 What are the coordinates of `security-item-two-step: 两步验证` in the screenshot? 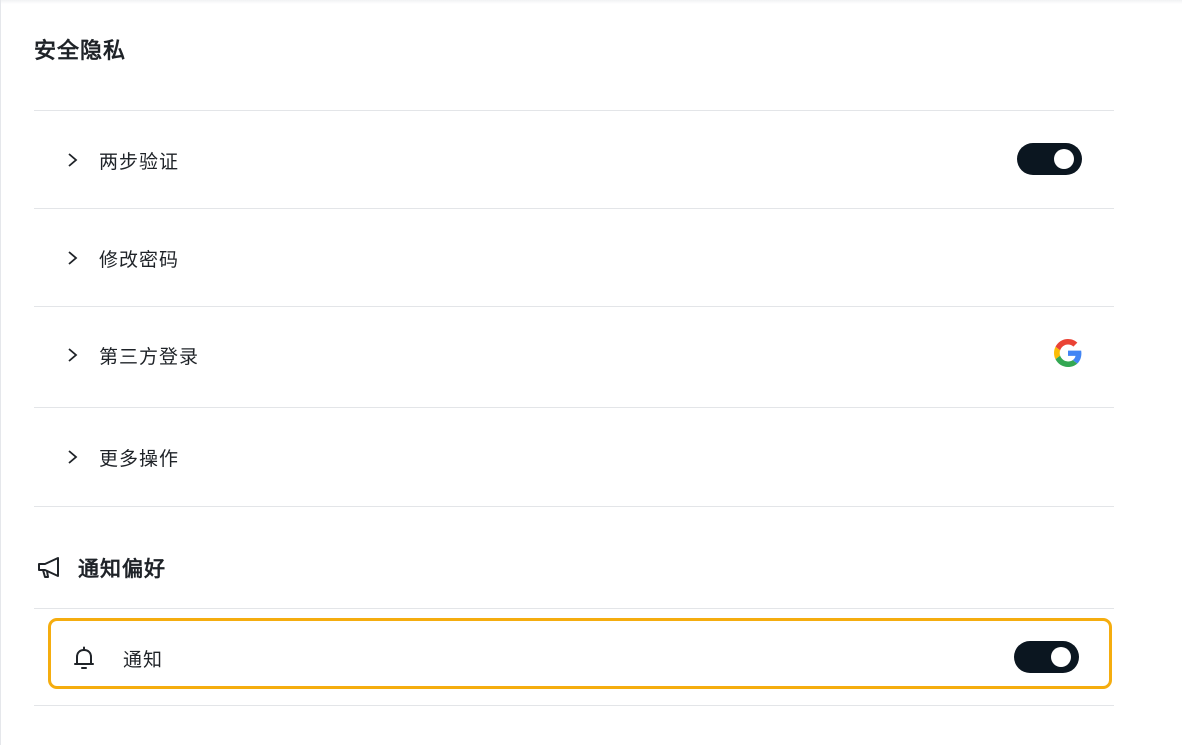 It's located at (574, 159).